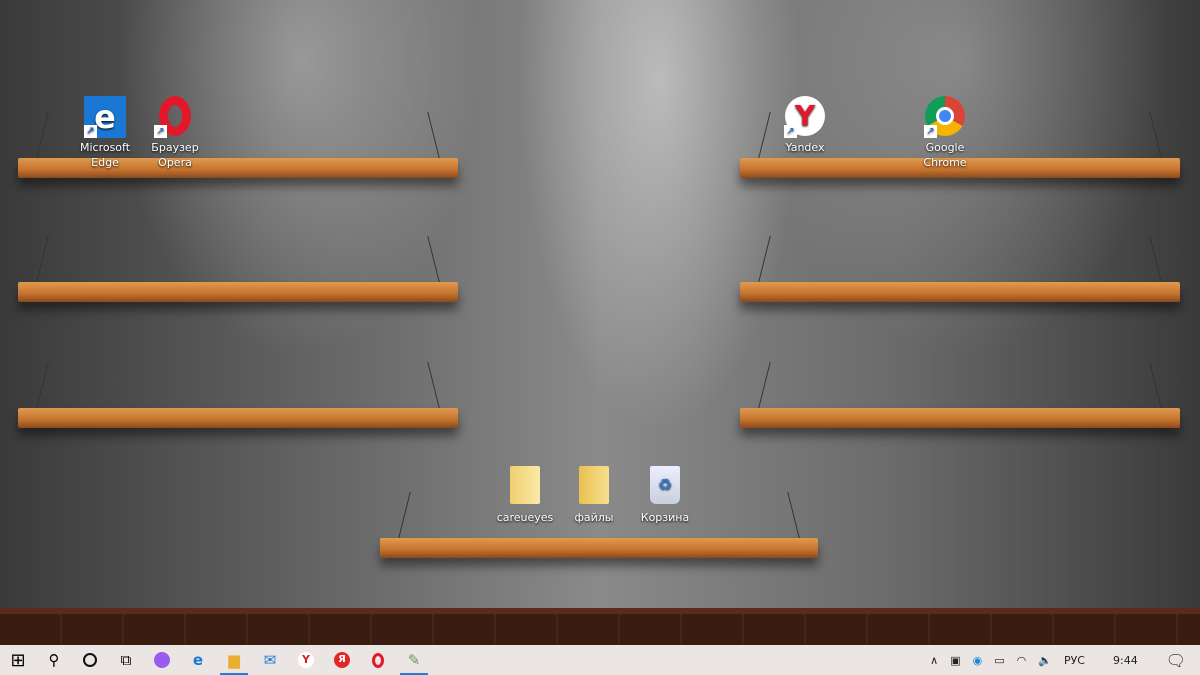 The image size is (1200, 675). Describe the element at coordinates (805, 147) in the screenshot. I see `icon-label: Yandex` at that location.